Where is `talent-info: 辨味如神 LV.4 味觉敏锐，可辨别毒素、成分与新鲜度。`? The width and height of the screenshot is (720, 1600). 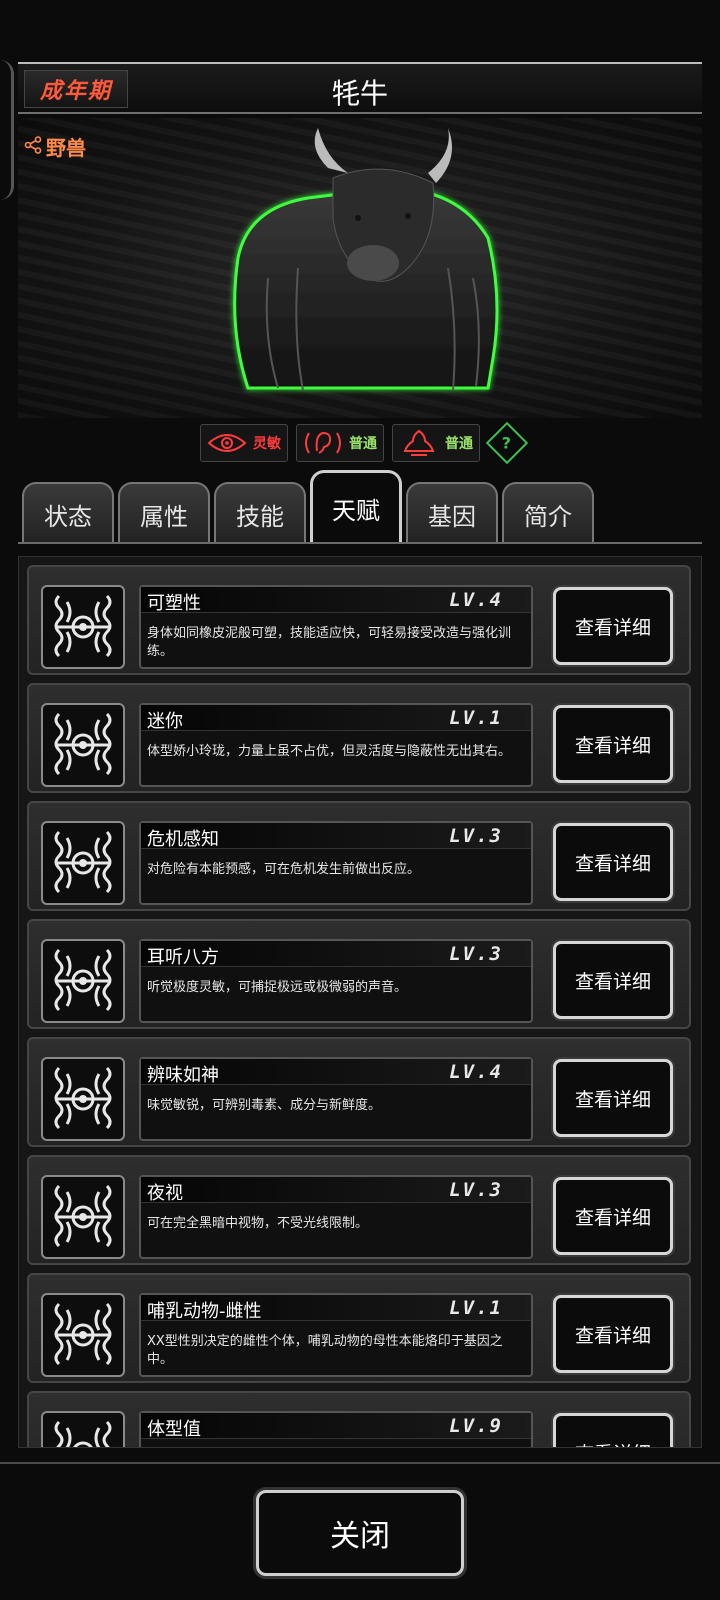
talent-info: 辨味如神 LV.4 味觉敏锐，可辨别毒素、成分与新鲜度。 is located at coordinates (336, 1099).